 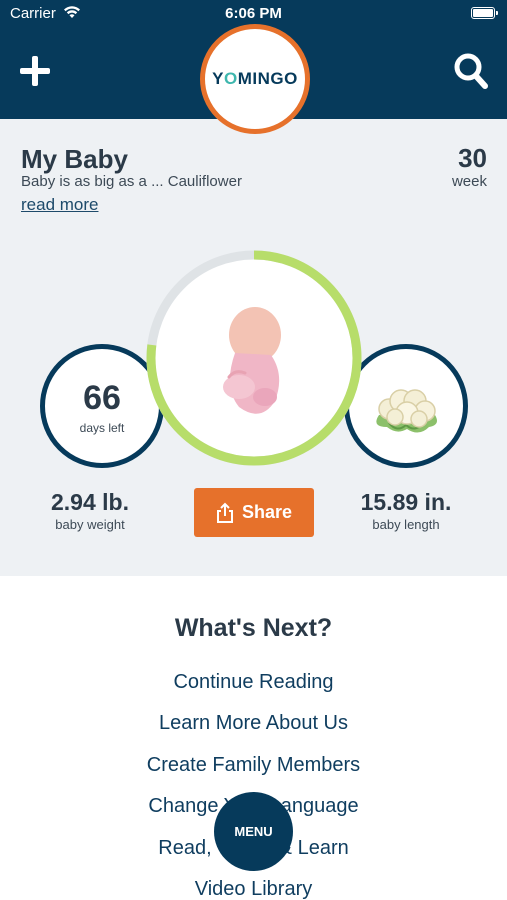 What do you see at coordinates (253, 13) in the screenshot?
I see `status-time: 6:06 PM` at bounding box center [253, 13].